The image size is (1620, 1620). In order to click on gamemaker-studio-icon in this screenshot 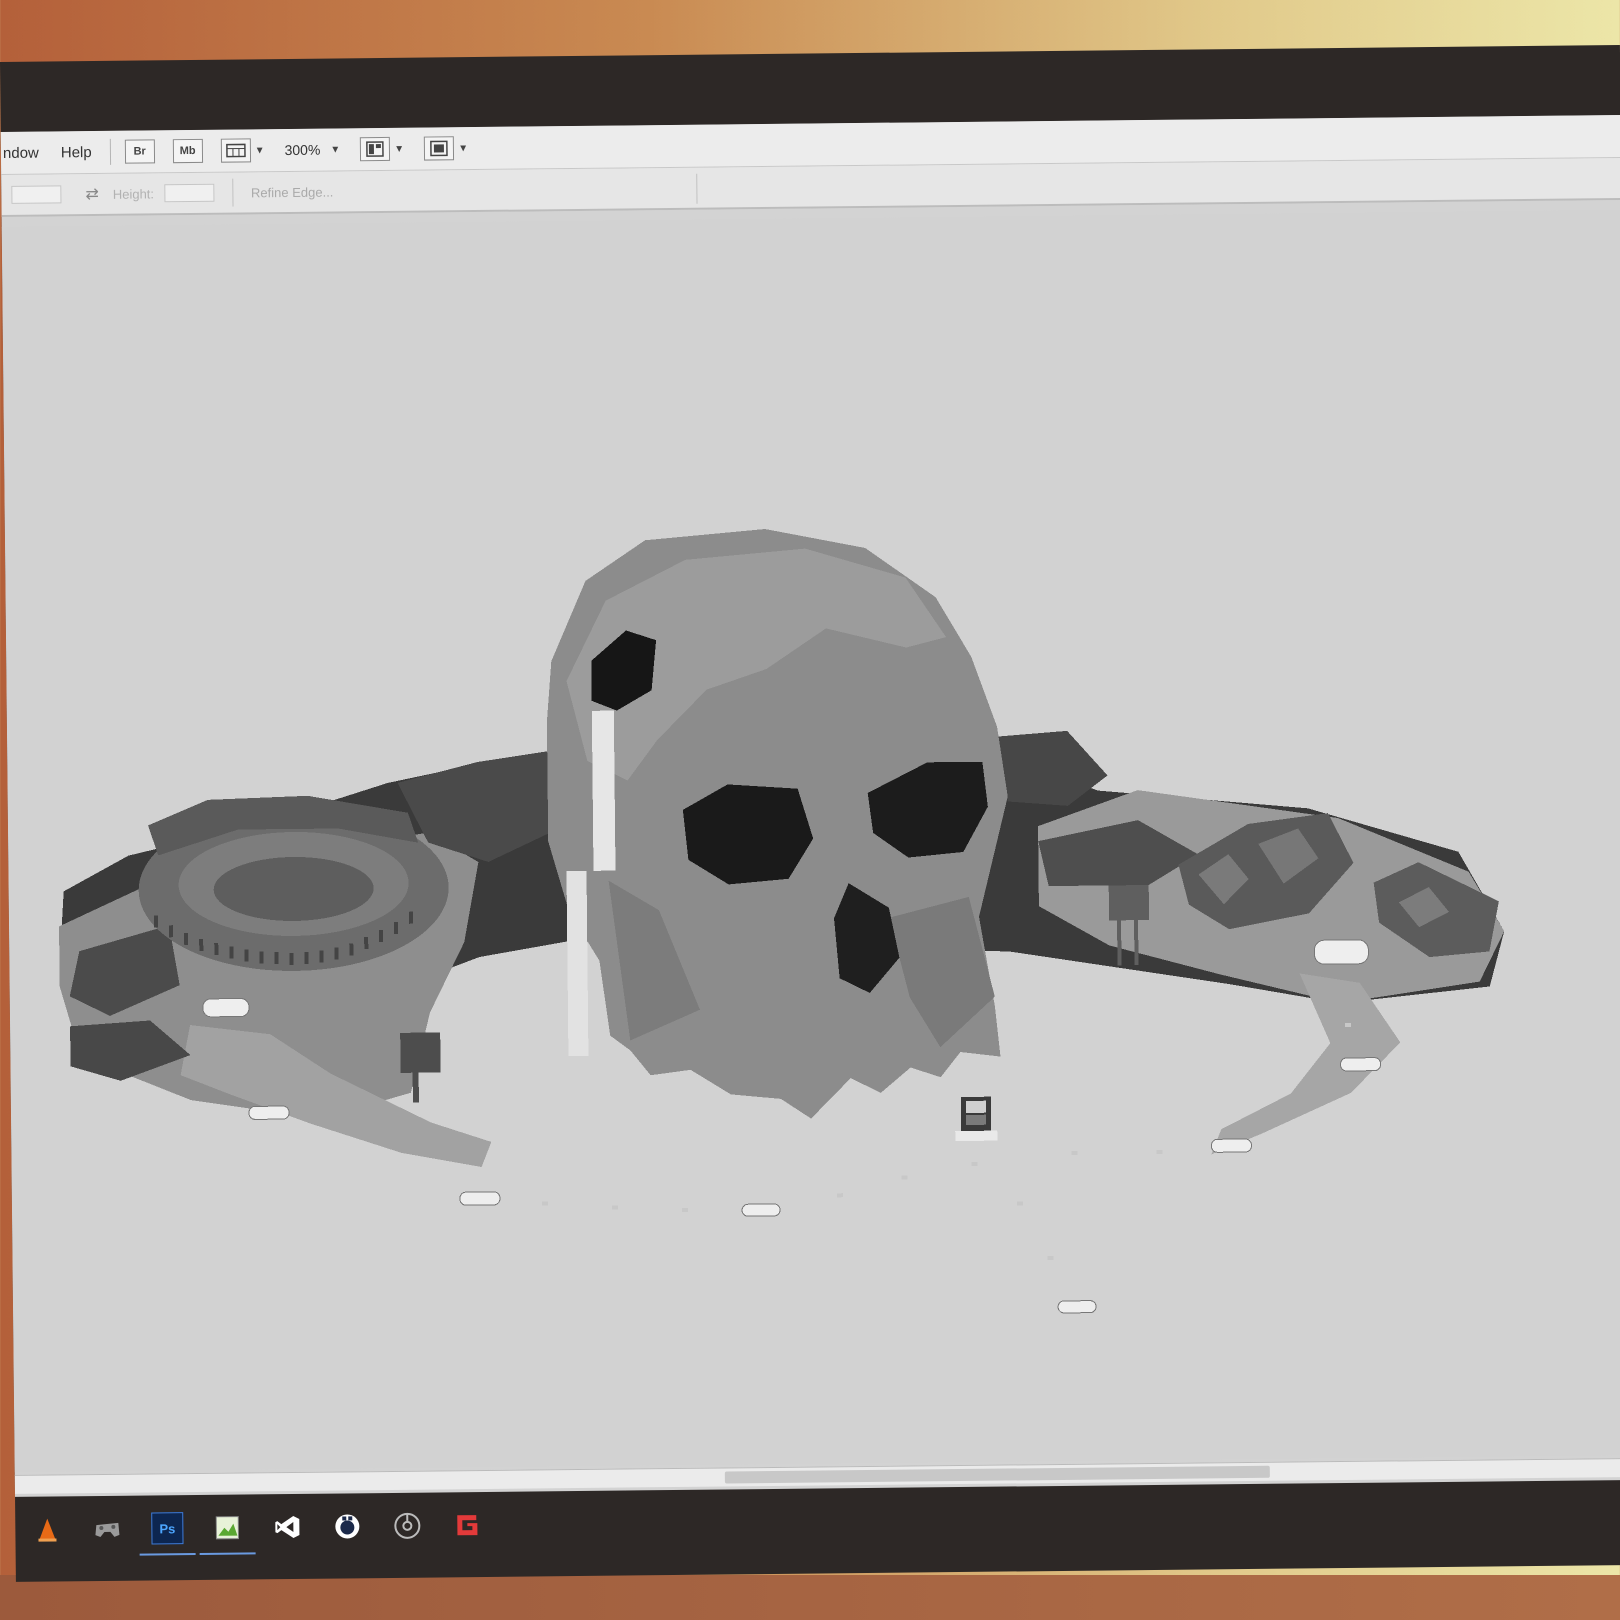, I will do `click(467, 1525)`.